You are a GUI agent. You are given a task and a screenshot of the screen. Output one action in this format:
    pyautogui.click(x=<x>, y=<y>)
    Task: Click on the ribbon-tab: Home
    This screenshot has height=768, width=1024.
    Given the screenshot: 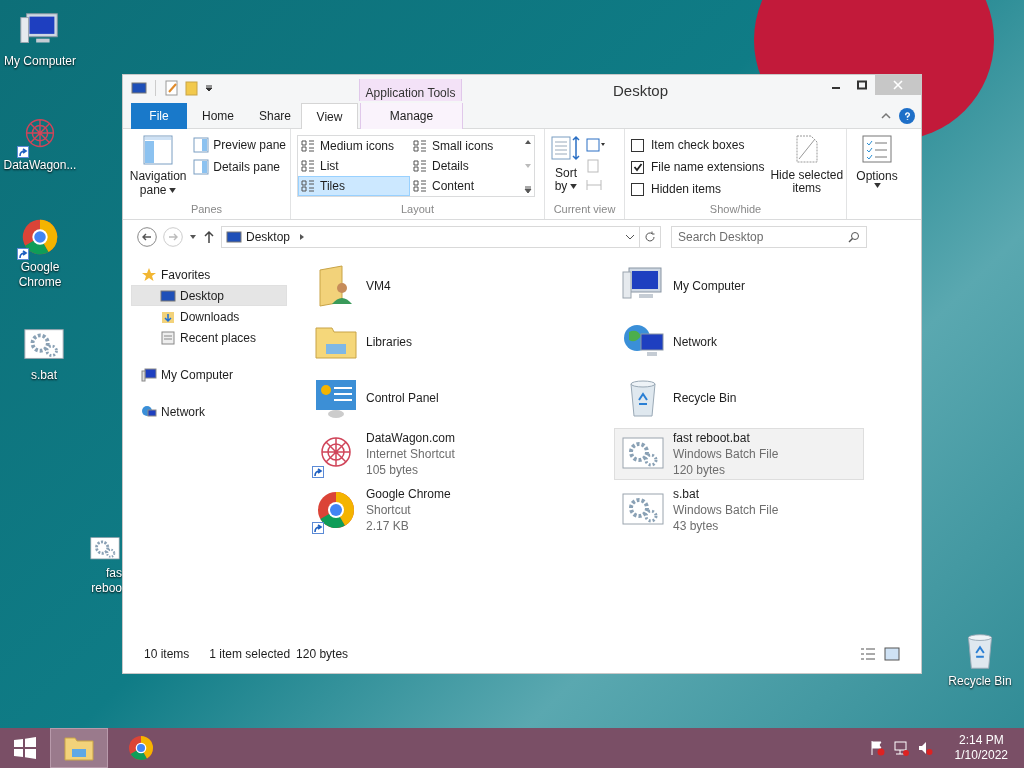 What is the action you would take?
    pyautogui.click(x=215, y=116)
    